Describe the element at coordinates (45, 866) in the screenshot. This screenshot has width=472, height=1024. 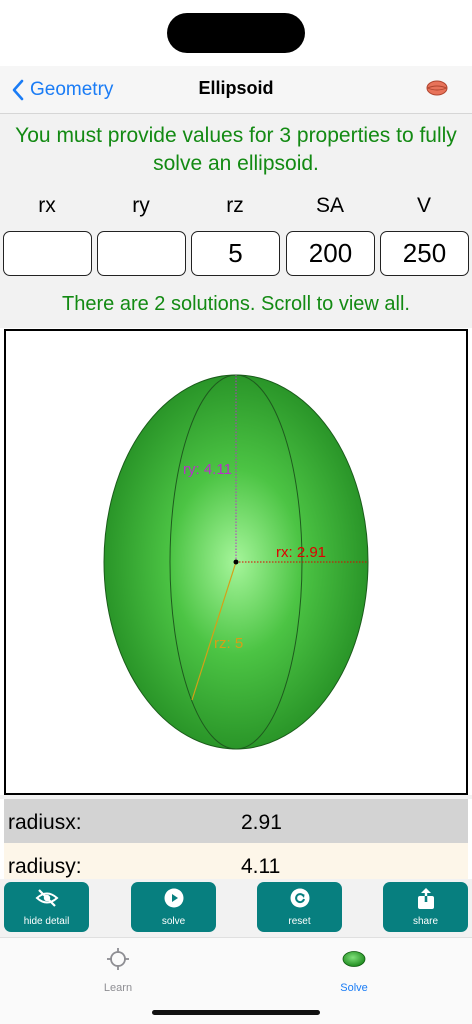
I see `result-key: radiusy:` at that location.